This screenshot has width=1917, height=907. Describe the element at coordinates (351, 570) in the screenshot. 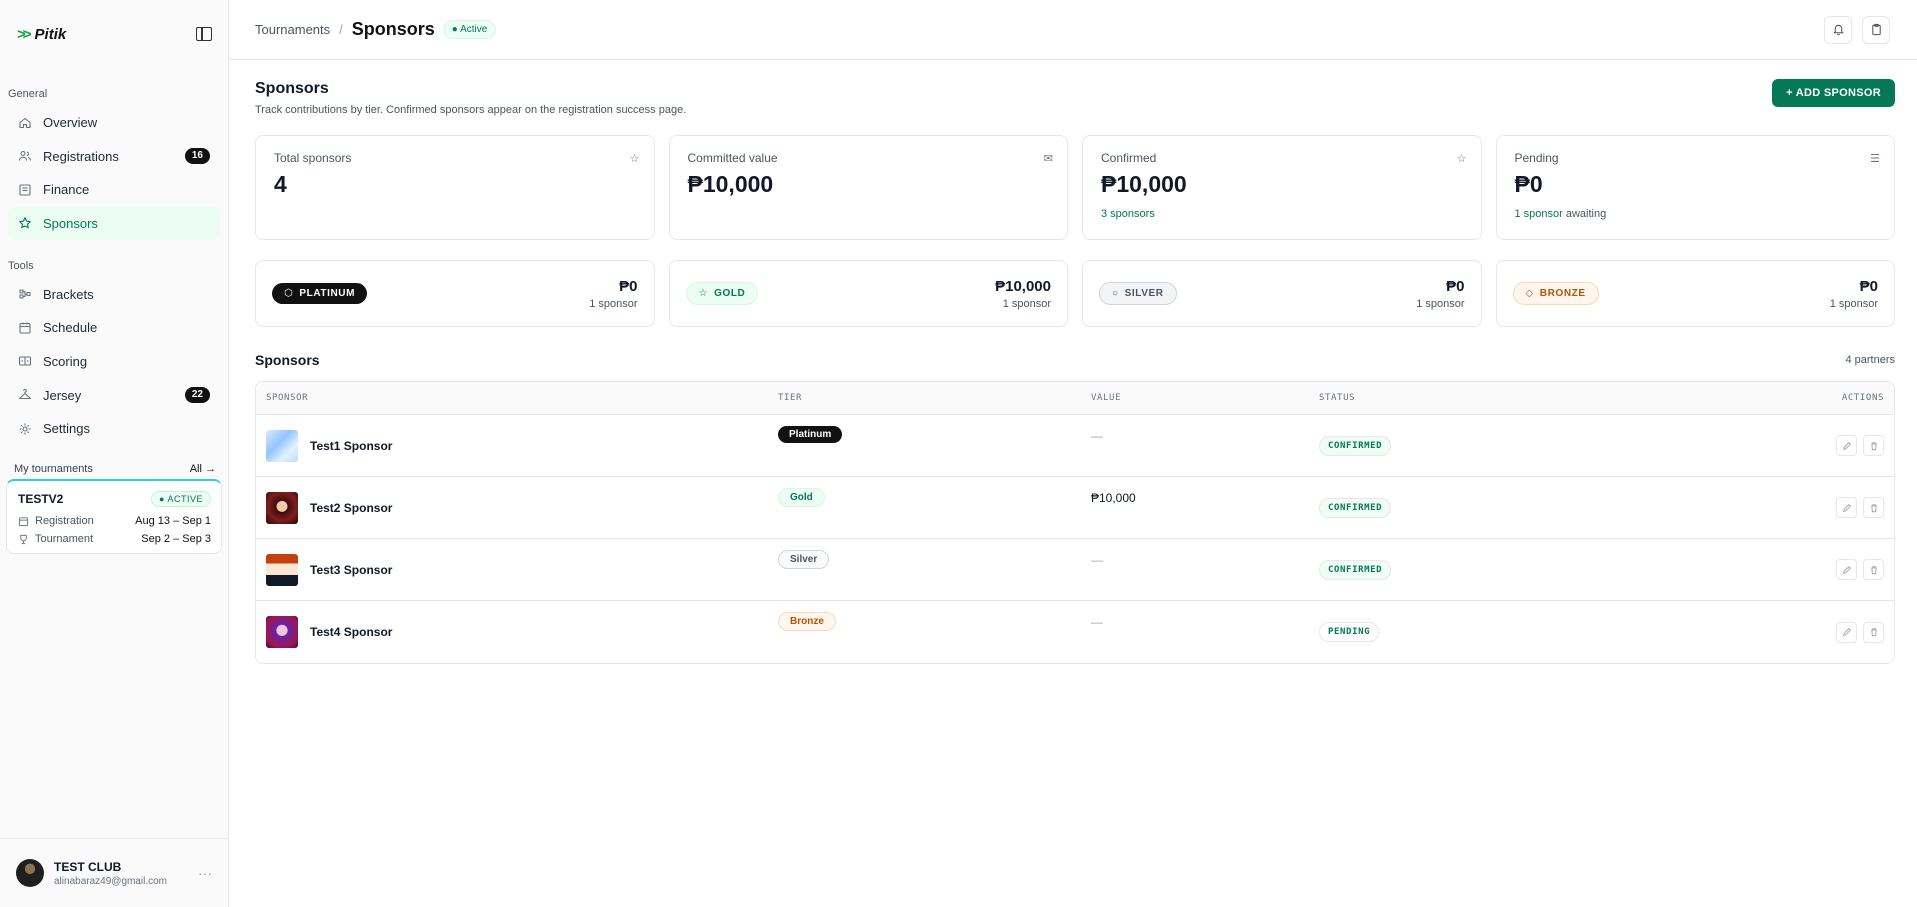

I see `sponsor-name: Test3 Sponsor` at that location.